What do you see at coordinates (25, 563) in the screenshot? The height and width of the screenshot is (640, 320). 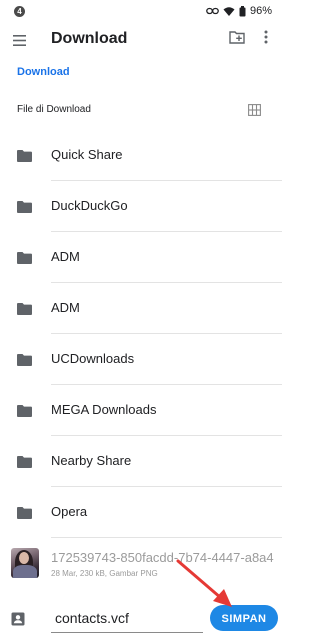 I see `file-thumbnail` at bounding box center [25, 563].